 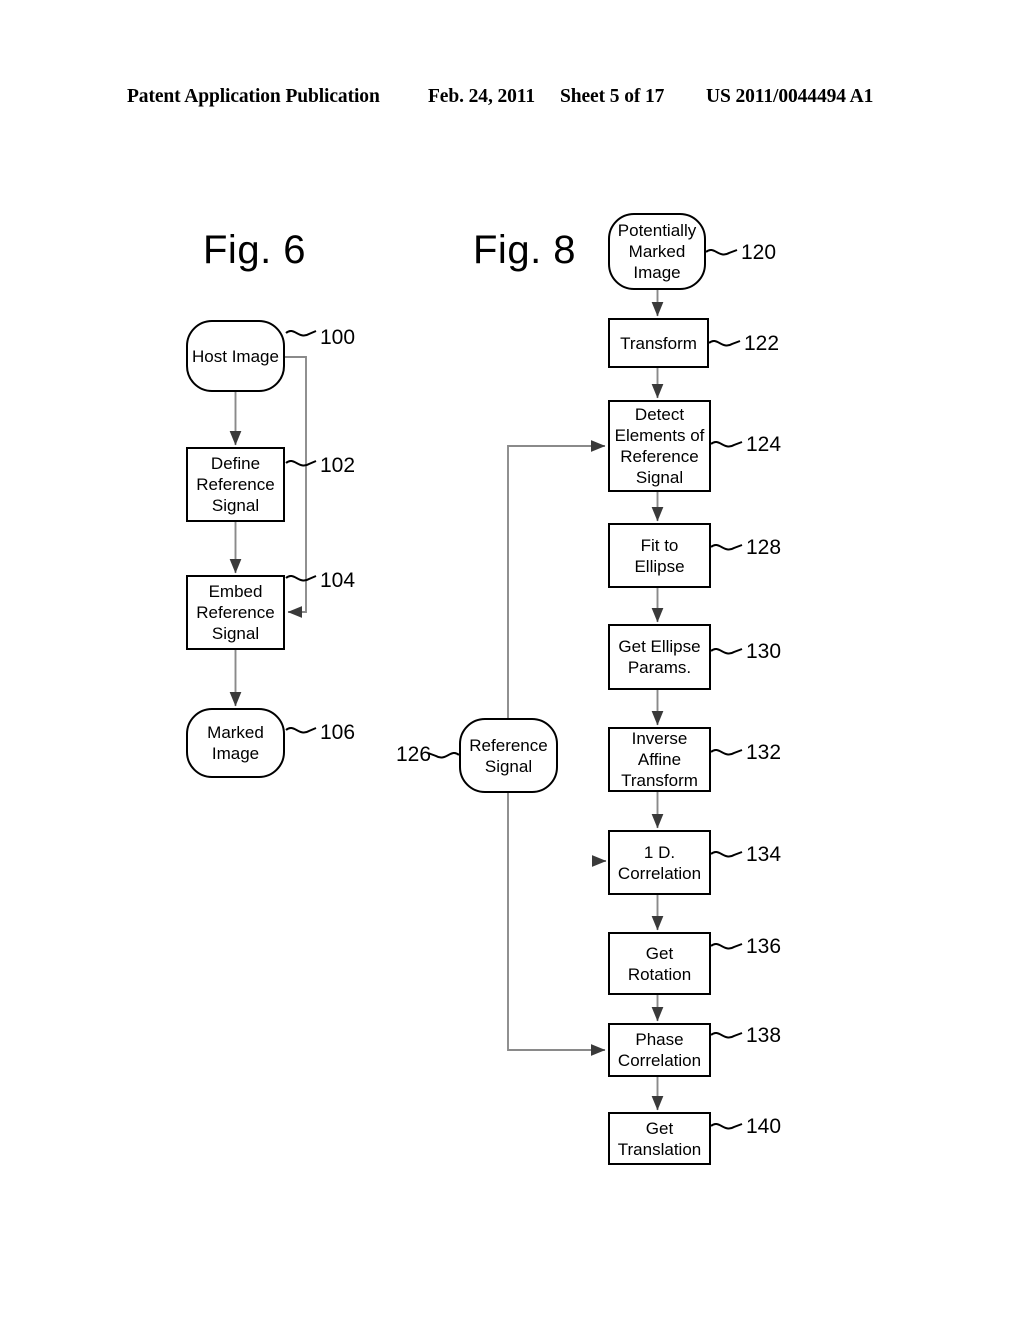 I want to click on node-get-ellipse-params-label: Get Ellipse Params., so click(x=659, y=657).